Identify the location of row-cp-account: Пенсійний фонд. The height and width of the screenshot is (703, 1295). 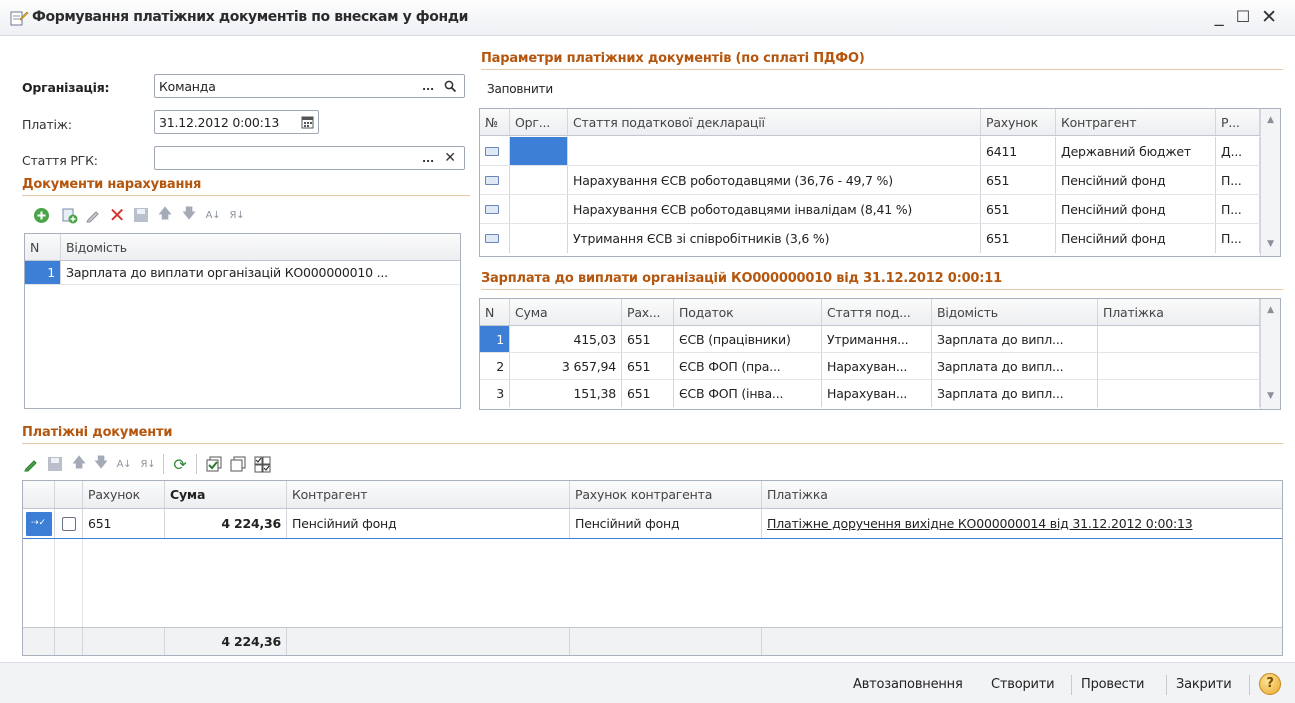
(666, 523).